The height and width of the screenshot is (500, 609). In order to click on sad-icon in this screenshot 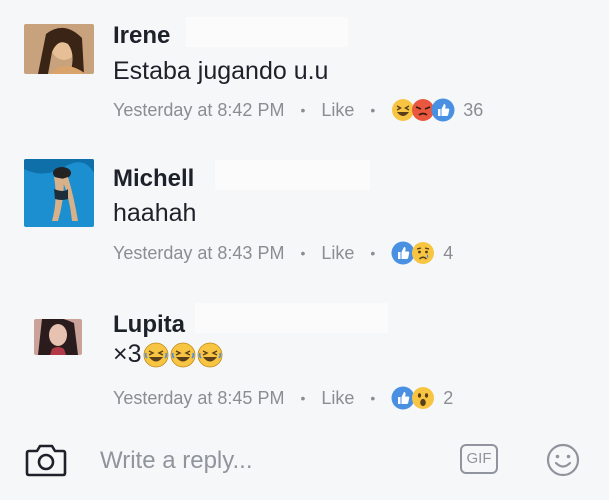, I will do `click(423, 253)`.